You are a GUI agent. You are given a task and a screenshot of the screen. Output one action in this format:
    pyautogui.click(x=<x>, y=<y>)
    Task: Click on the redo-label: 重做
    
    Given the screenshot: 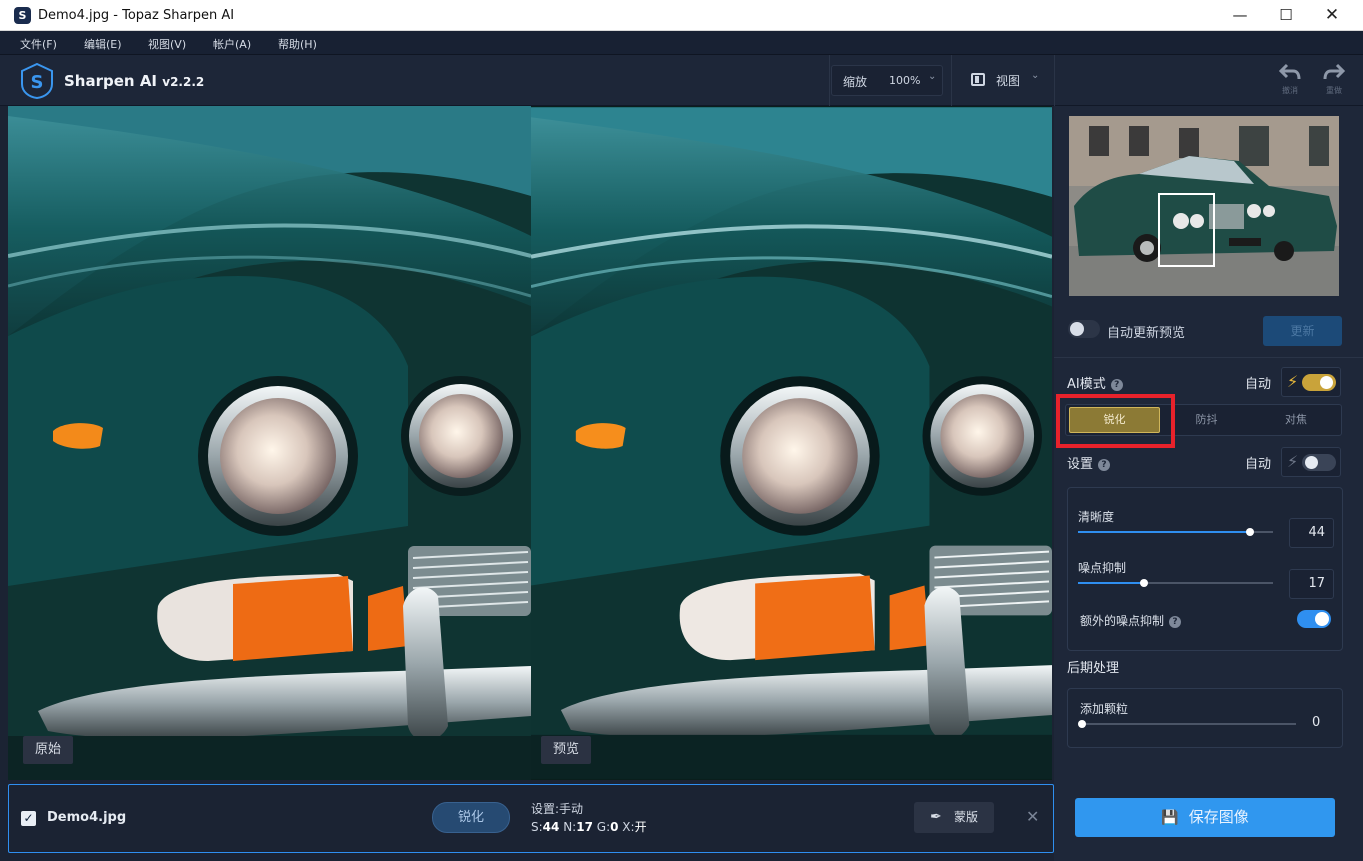 What is the action you would take?
    pyautogui.click(x=1334, y=90)
    